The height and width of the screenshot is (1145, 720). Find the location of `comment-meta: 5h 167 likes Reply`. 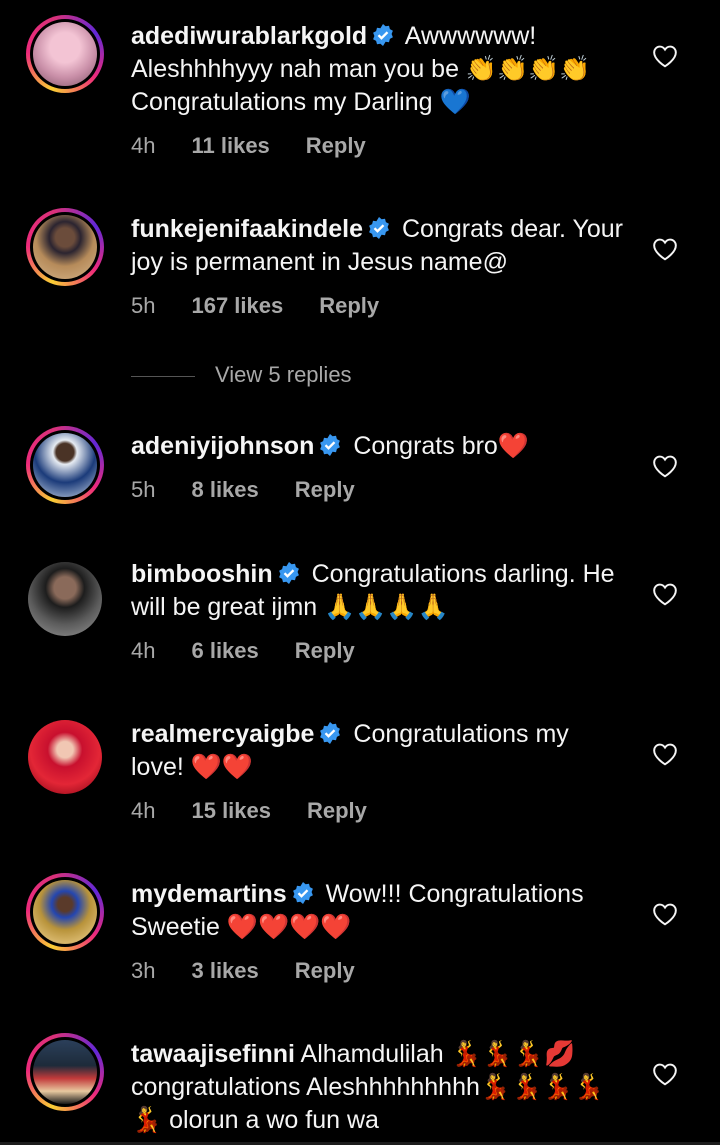

comment-meta: 5h 167 likes Reply is located at coordinates (255, 306).